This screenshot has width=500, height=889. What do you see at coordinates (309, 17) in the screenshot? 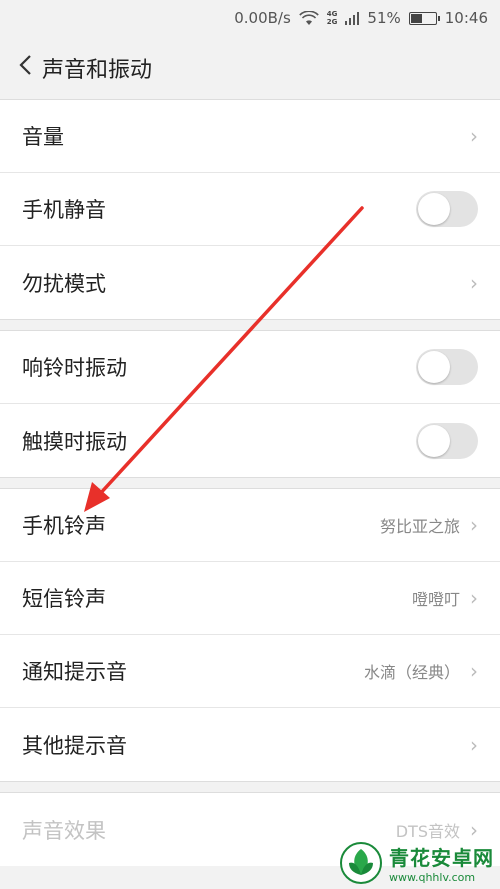
I see `wifi-icon` at bounding box center [309, 17].